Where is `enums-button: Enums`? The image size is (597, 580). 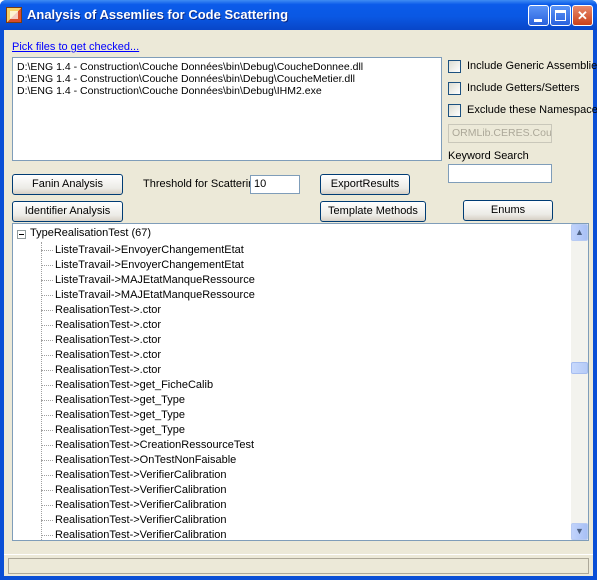
enums-button: Enums is located at coordinates (508, 210).